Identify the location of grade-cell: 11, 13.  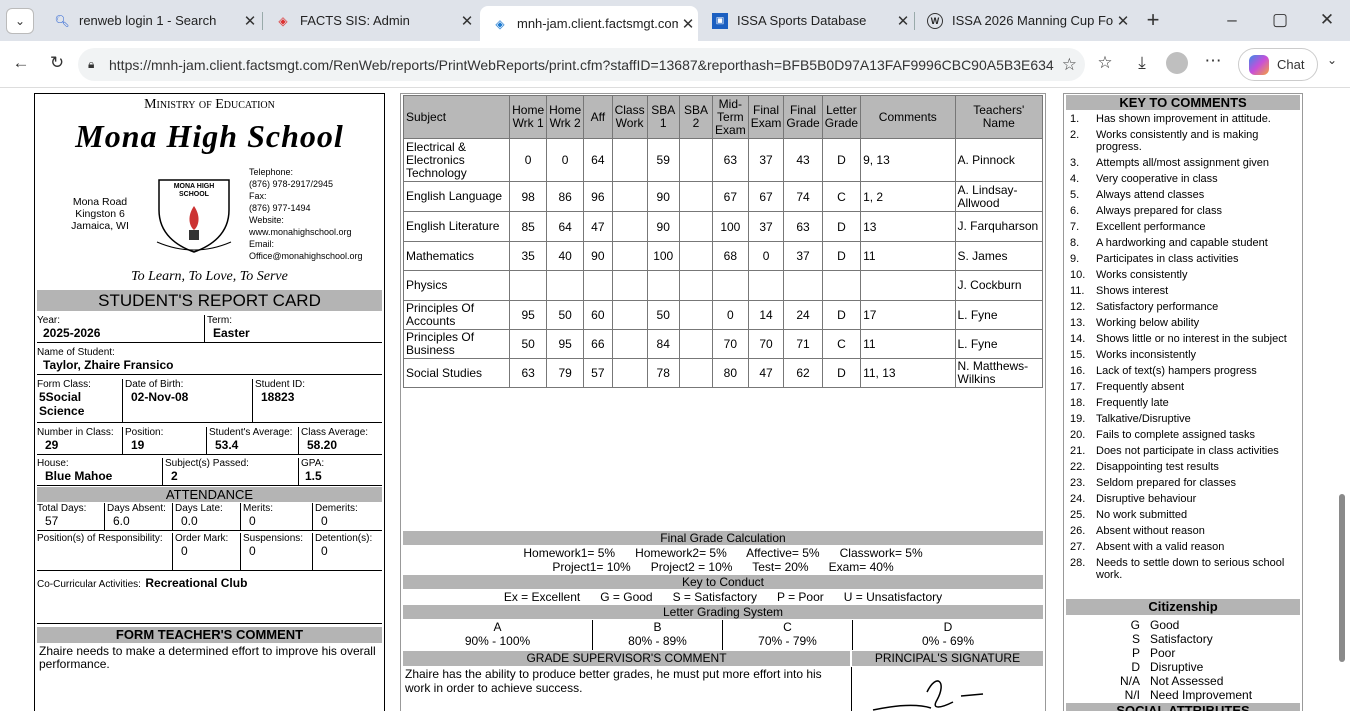
(908, 373).